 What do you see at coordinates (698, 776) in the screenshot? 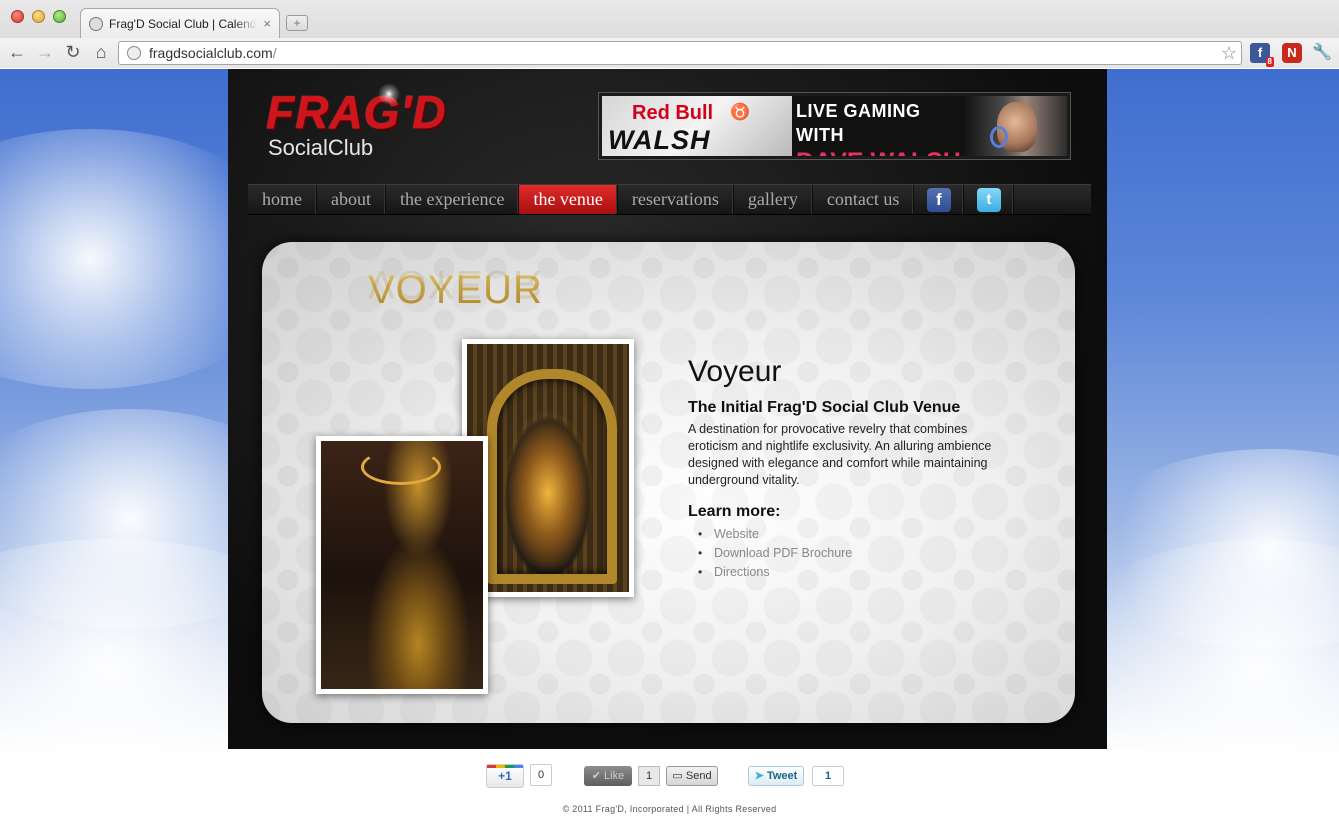
I see `send-label: Send` at bounding box center [698, 776].